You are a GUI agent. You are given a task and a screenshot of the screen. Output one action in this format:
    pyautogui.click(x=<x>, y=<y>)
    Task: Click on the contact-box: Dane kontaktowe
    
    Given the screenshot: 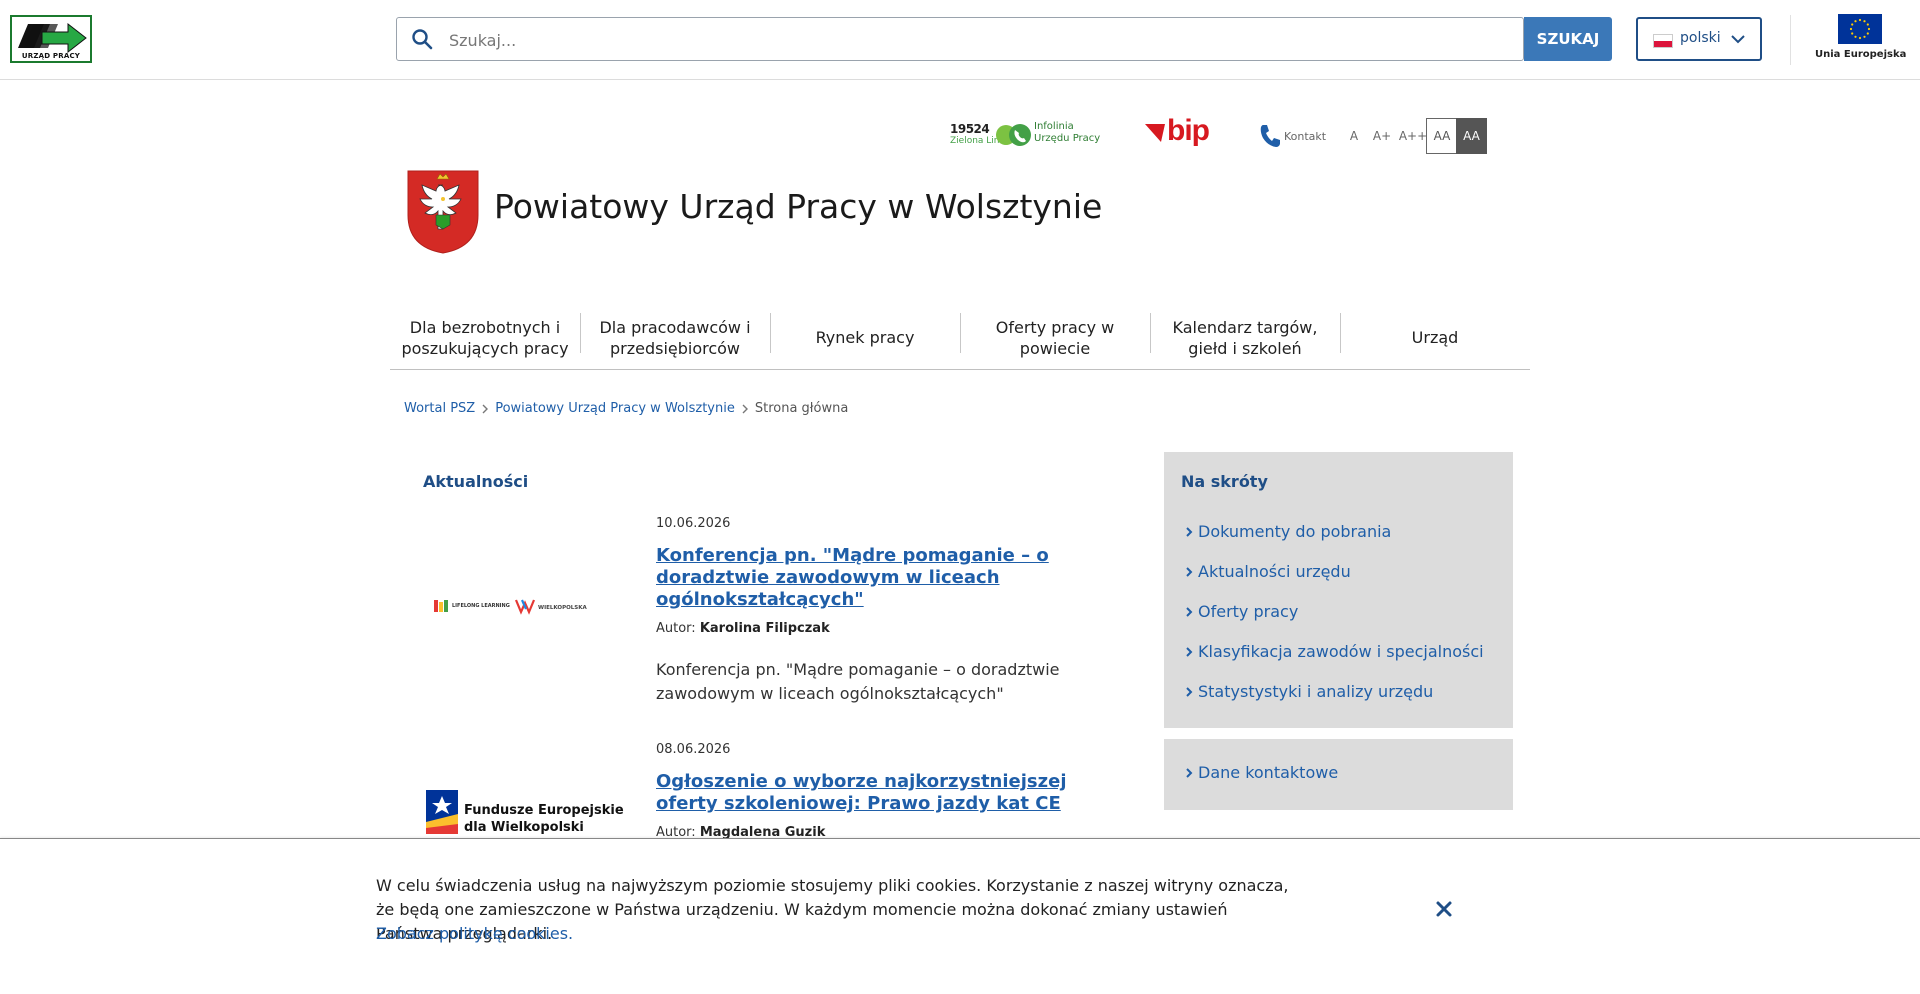 What is the action you would take?
    pyautogui.click(x=1338, y=774)
    